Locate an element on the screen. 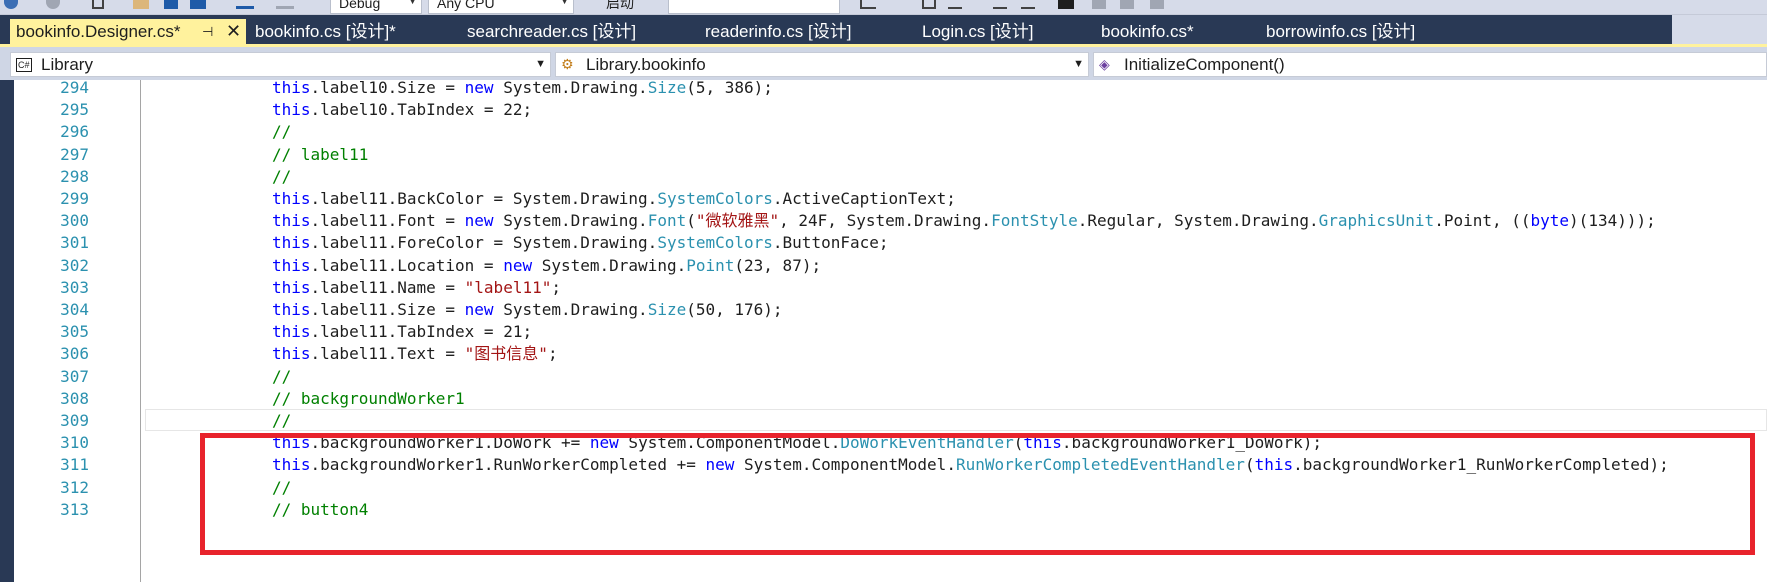  code-line: 298 // is located at coordinates (890, 177).